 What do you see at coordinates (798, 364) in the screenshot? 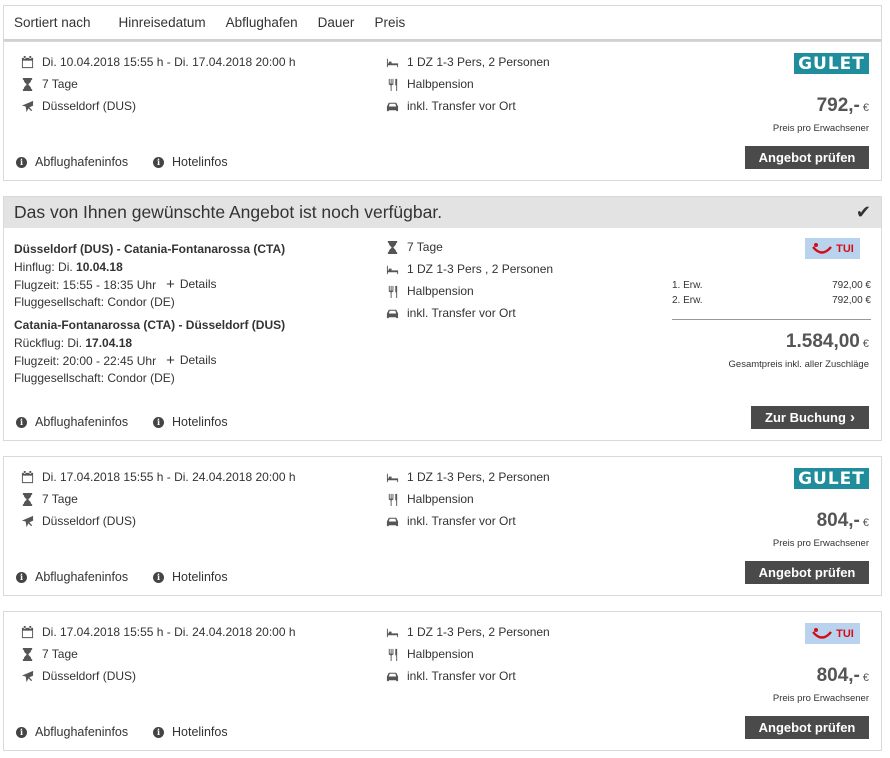
I see `total-price-note: Gesamtpreis inkl. aller Zuschläge` at bounding box center [798, 364].